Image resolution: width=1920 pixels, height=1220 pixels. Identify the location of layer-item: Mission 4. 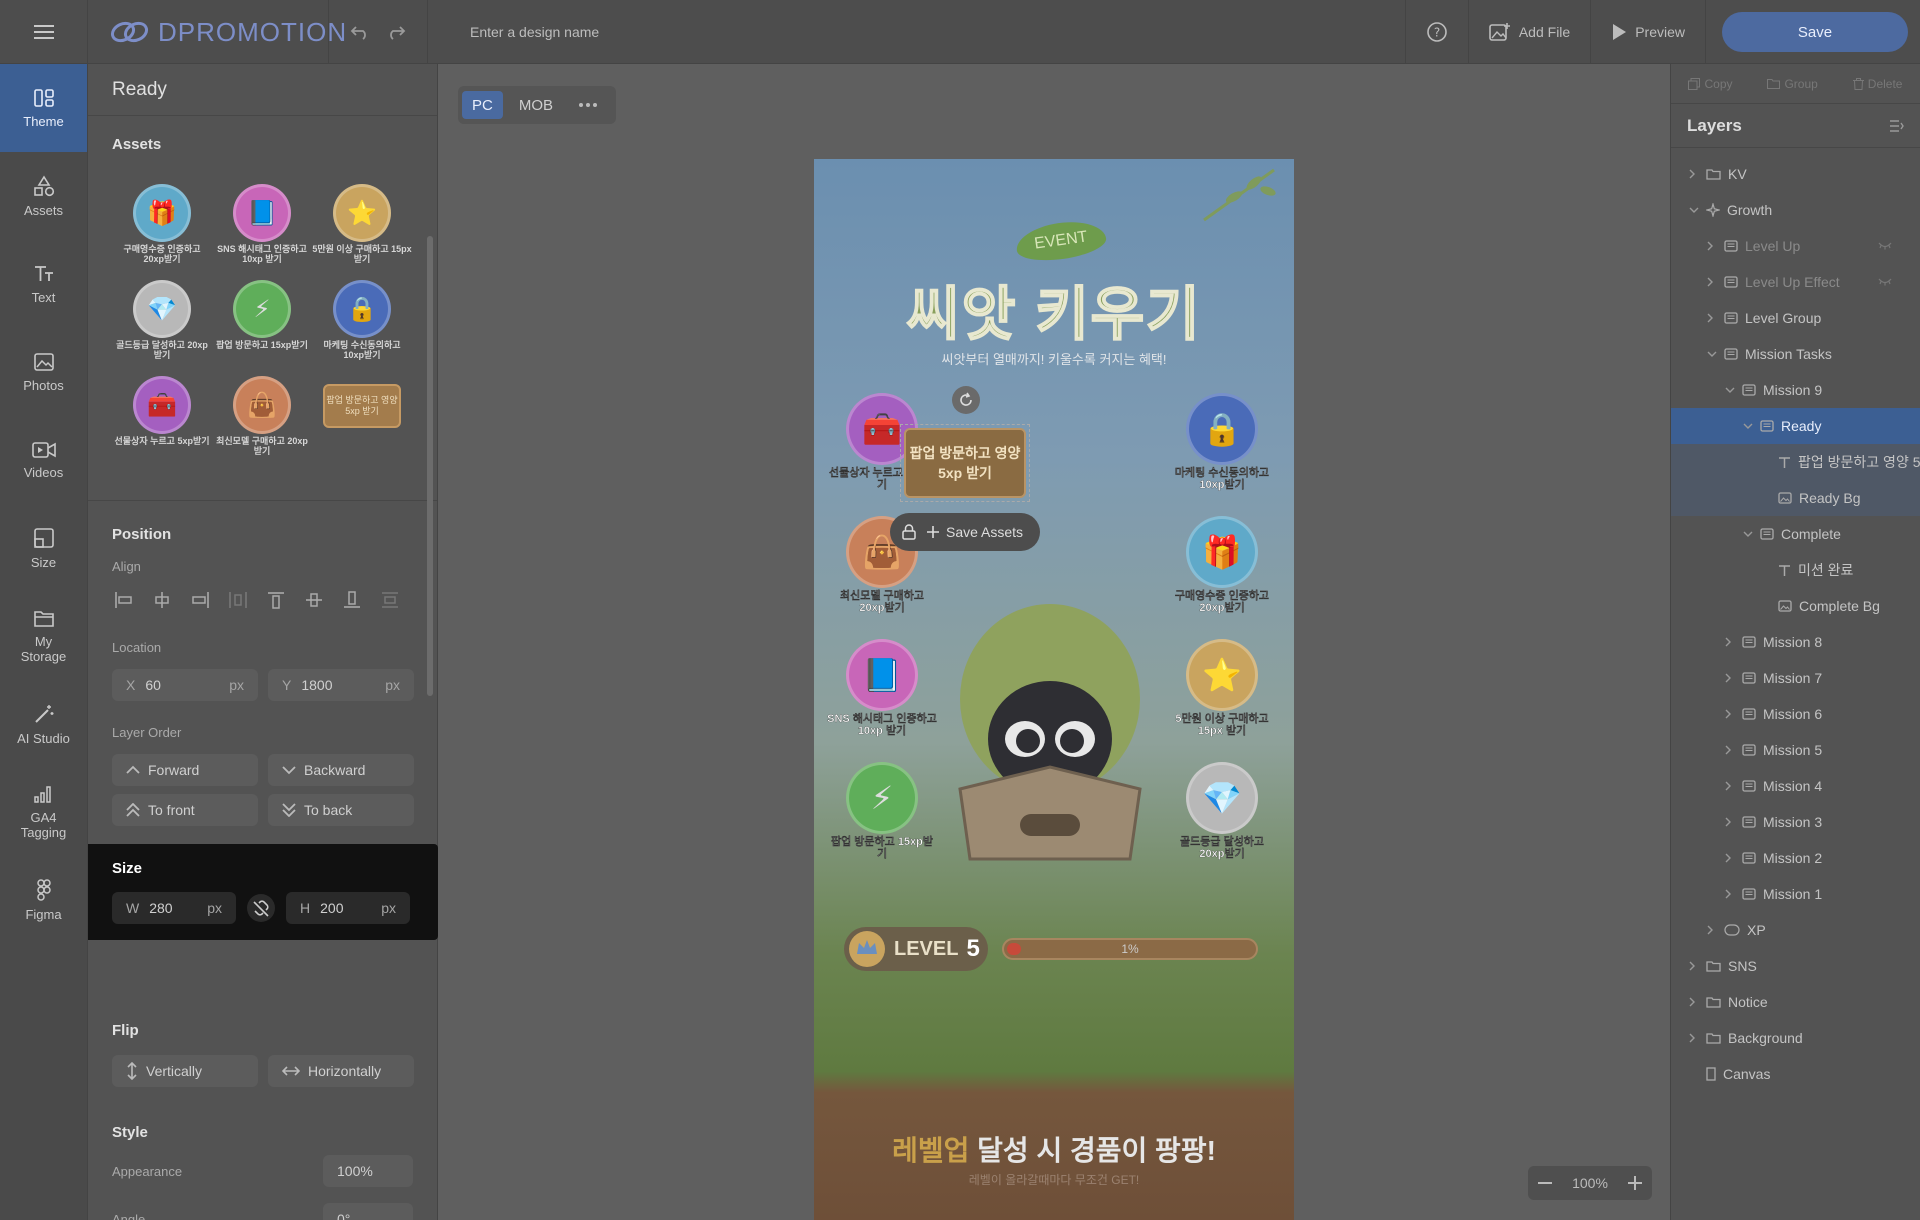
(1795, 786).